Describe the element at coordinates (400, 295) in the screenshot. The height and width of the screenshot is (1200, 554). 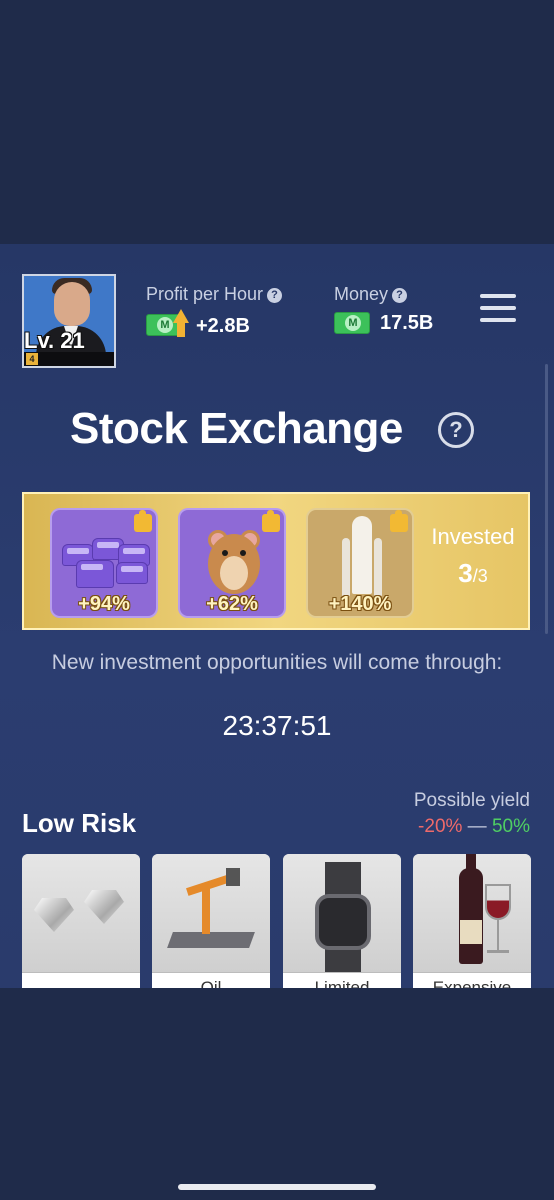
I see `money-help-icon: ?` at that location.